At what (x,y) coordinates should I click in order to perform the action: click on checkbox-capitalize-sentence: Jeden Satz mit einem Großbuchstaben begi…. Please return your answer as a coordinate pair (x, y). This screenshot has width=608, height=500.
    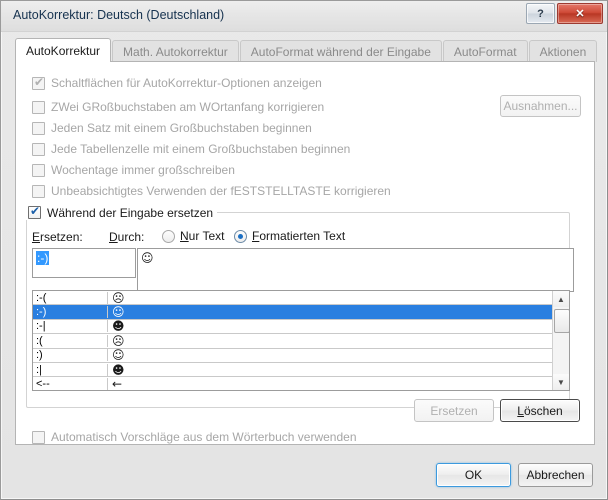
    Looking at the image, I should click on (172, 128).